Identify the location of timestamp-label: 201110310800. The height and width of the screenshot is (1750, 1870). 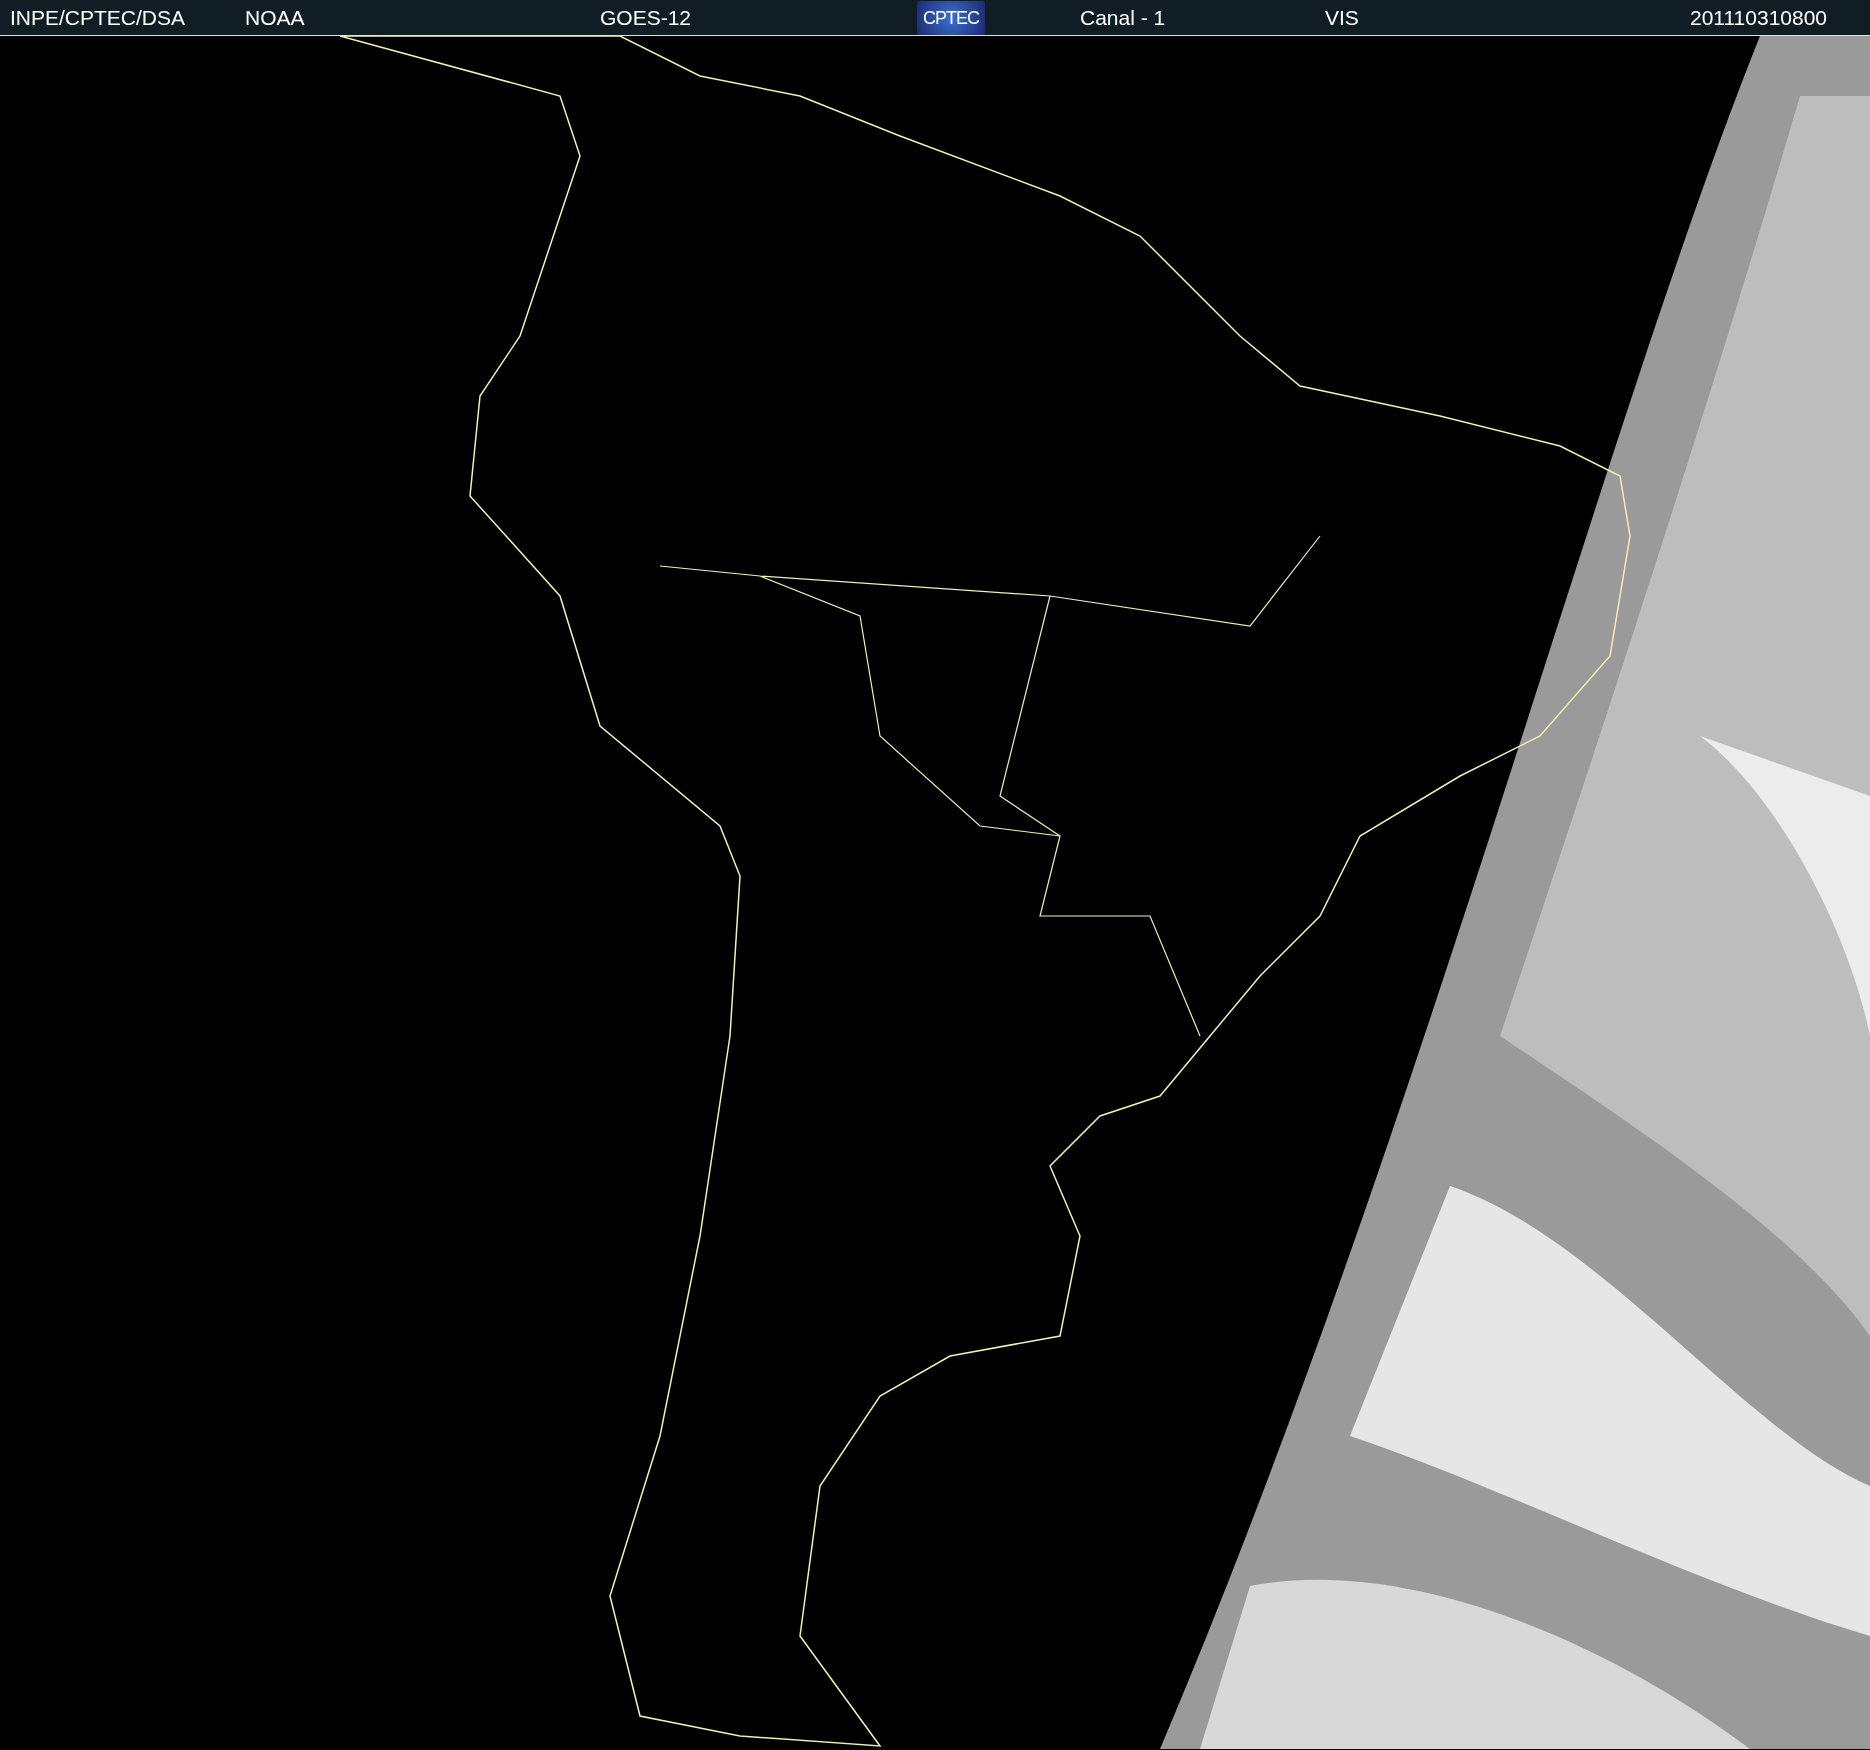
(1759, 17).